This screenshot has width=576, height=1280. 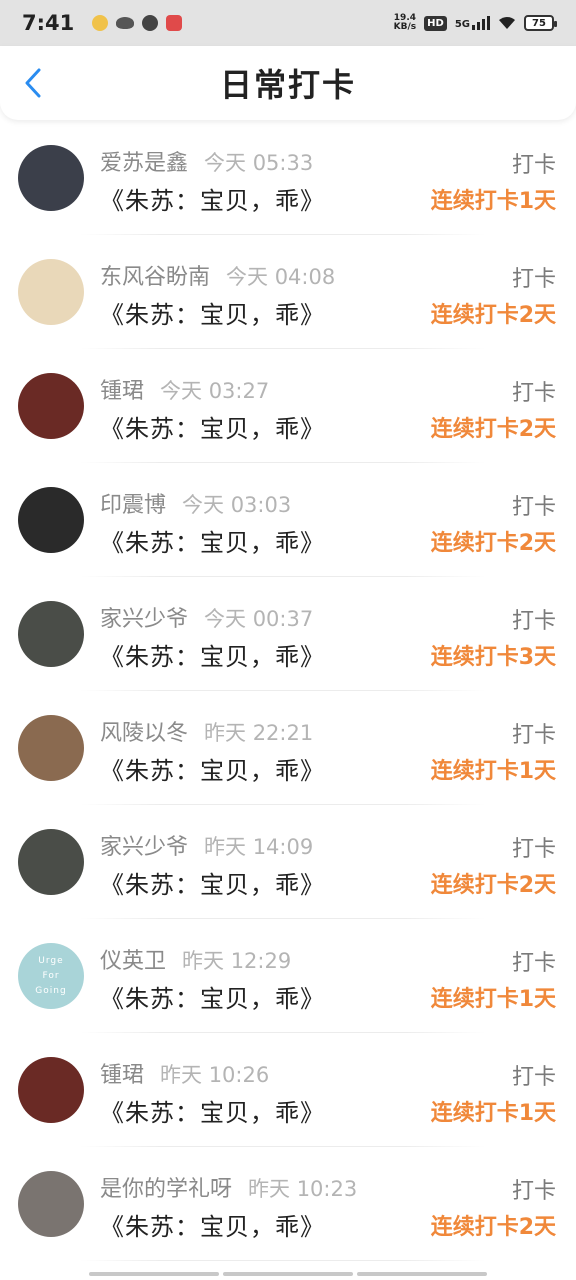 I want to click on name-line: 仪英卫 昨天 12:29, so click(x=195, y=959).